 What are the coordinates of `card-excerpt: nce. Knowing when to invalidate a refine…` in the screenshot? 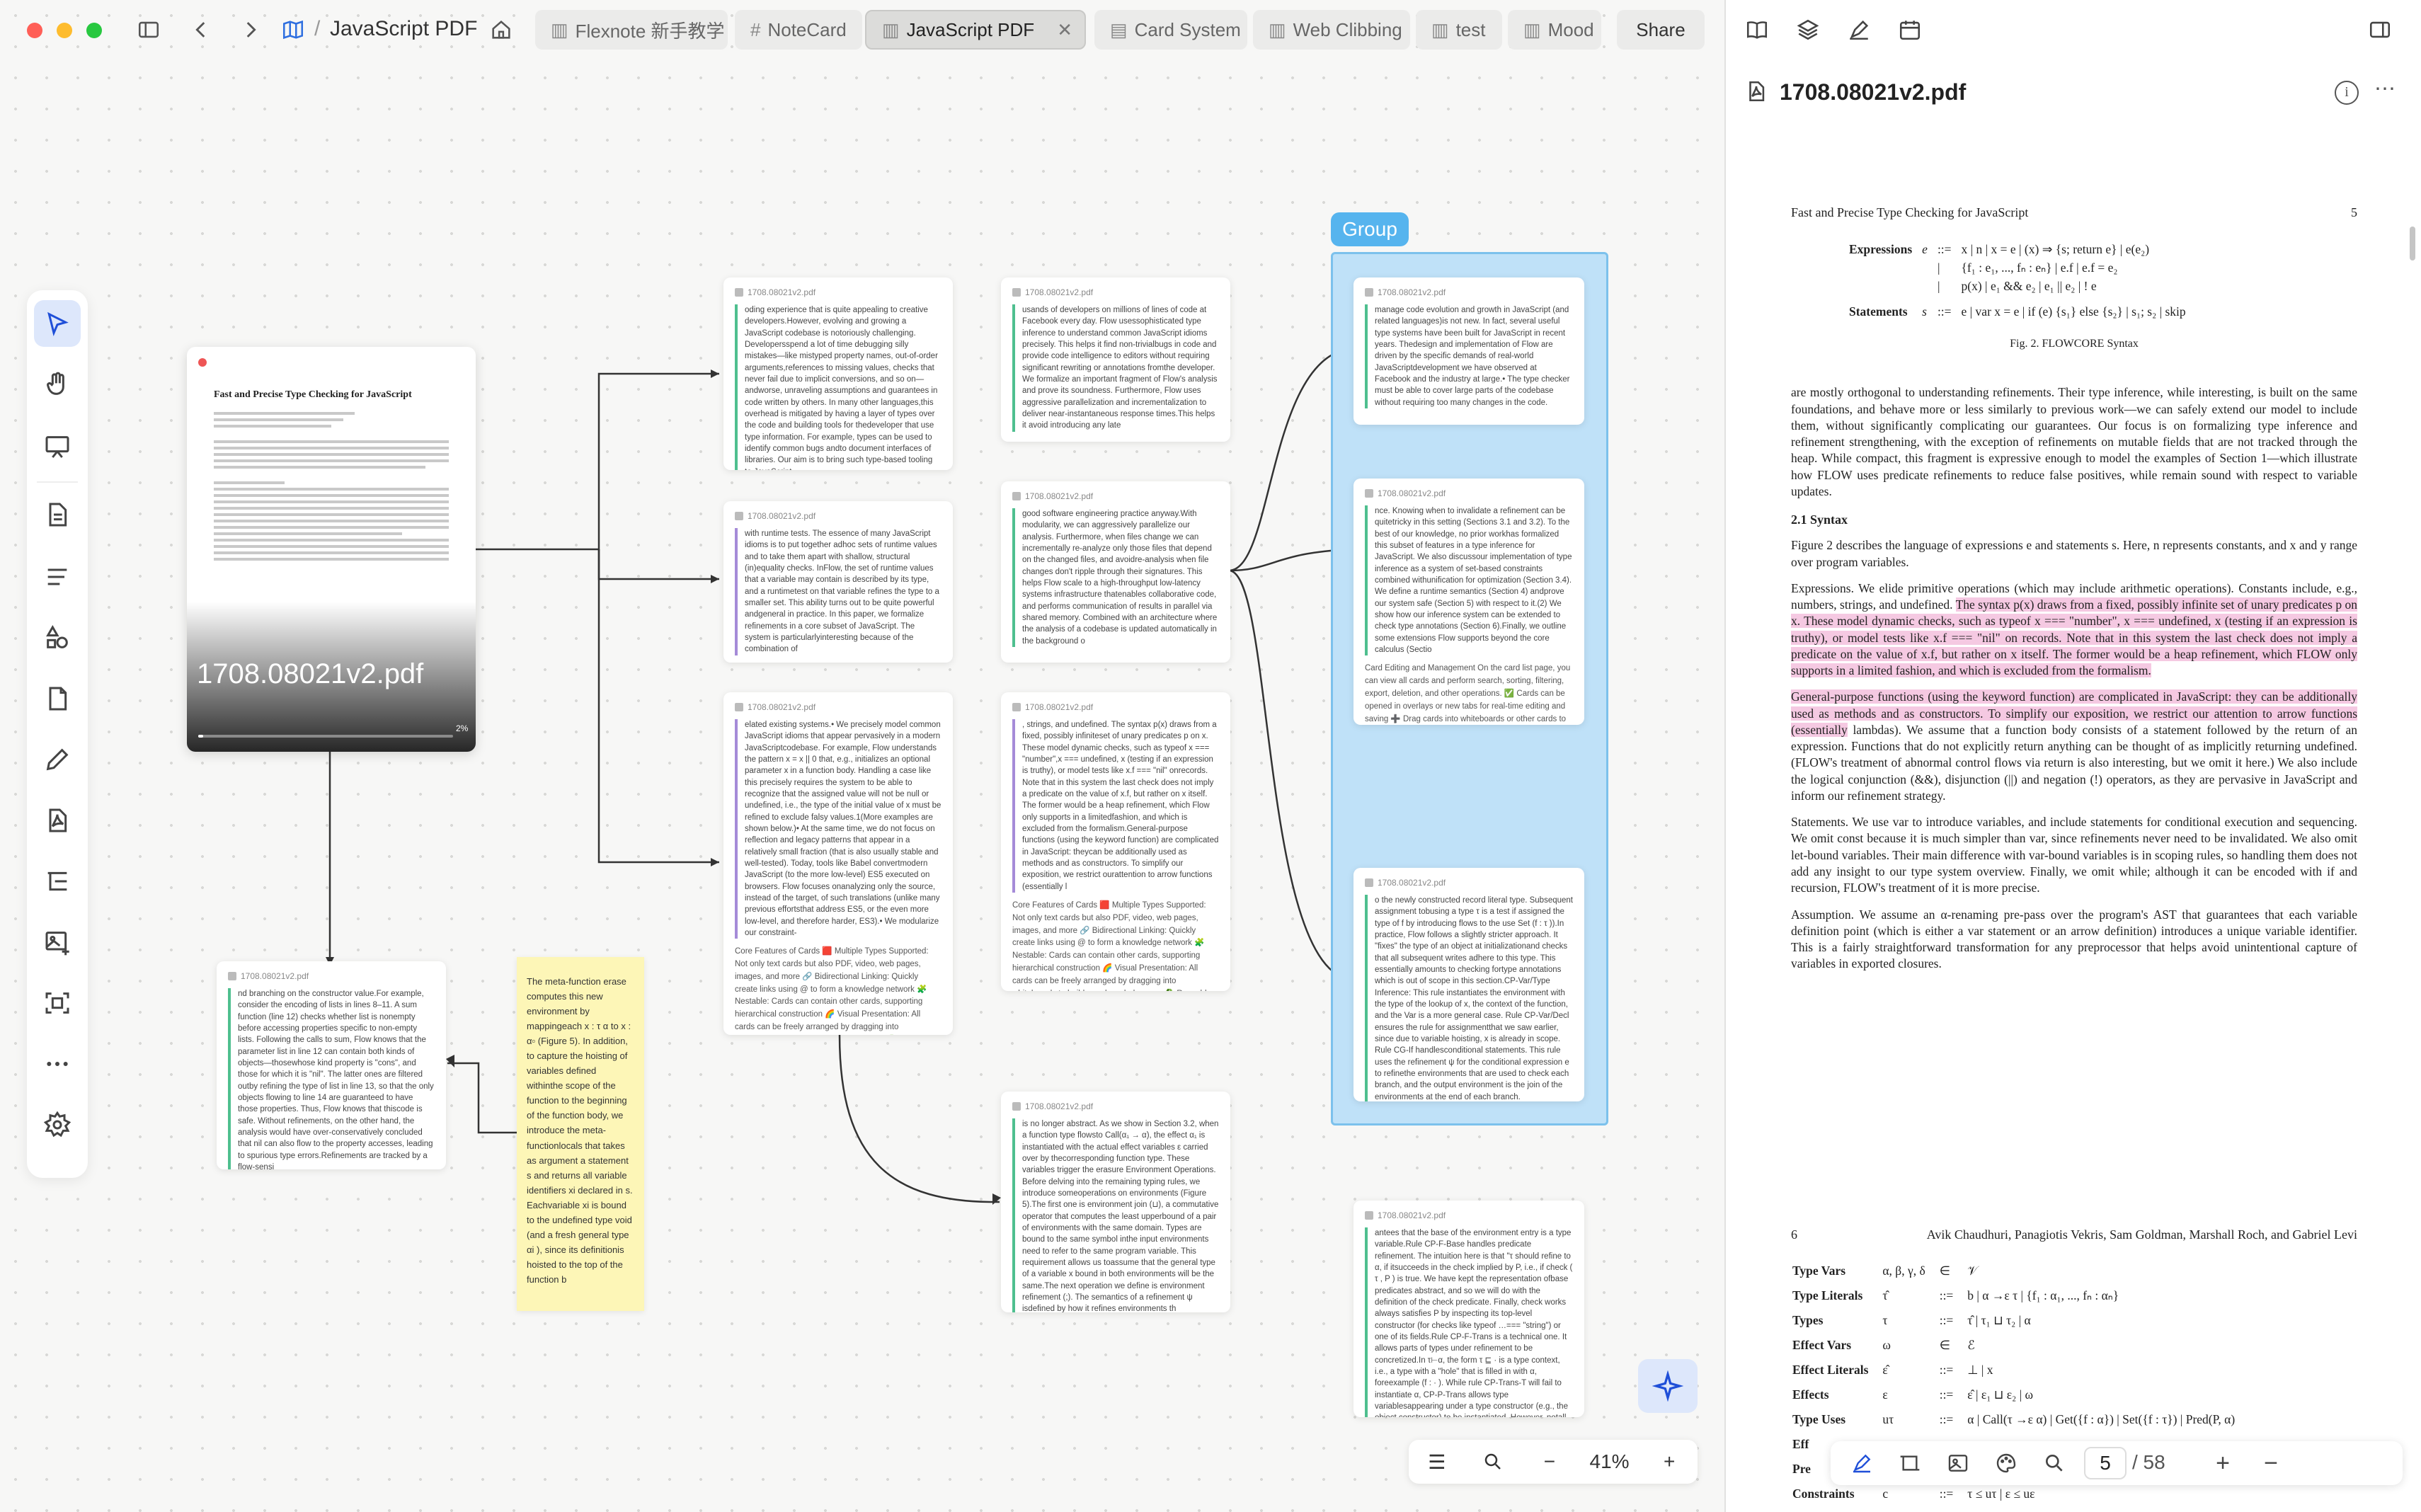 It's located at (1469, 580).